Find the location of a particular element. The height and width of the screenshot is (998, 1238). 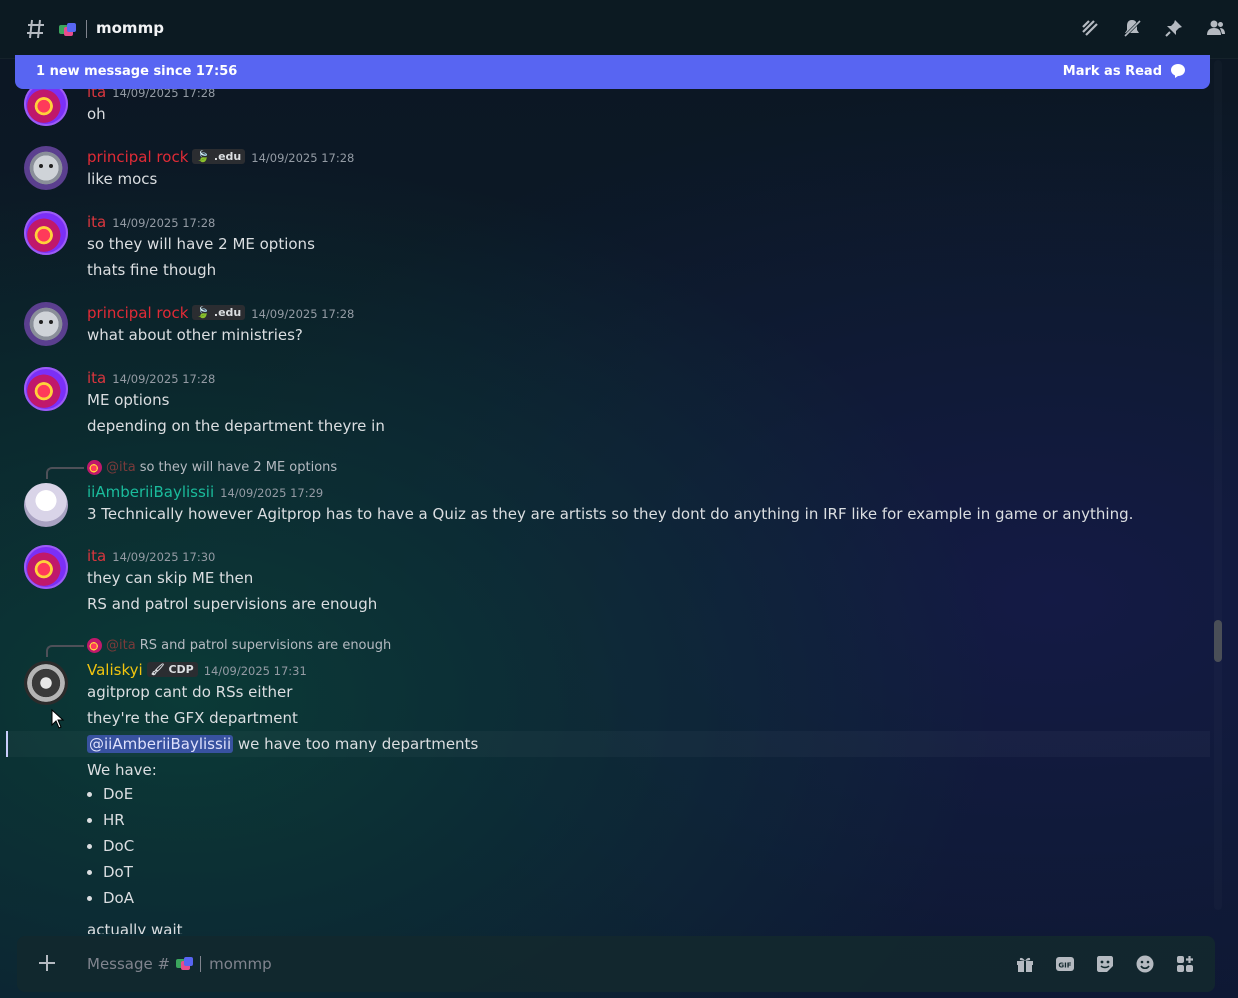

new-messages-text: 1 new message since 17:56 is located at coordinates (137, 71).